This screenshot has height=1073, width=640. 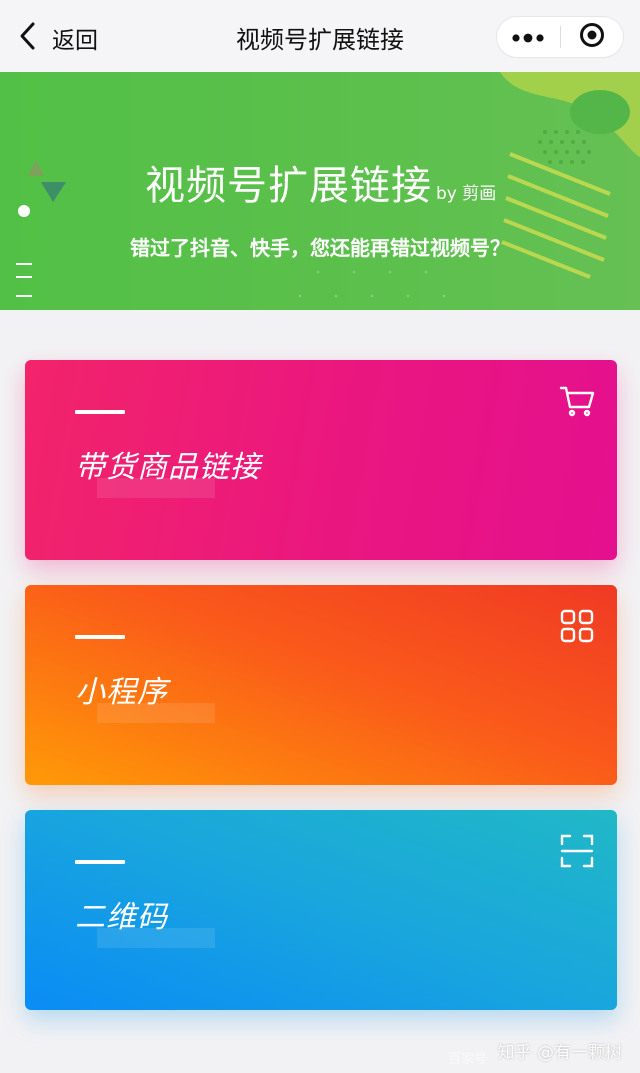 I want to click on target-circle-icon, so click(x=592, y=37).